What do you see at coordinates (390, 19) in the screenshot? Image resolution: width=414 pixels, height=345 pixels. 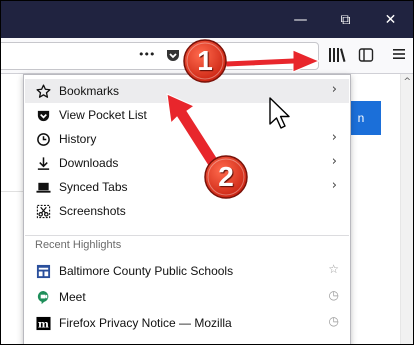 I see `close-button: ✕` at bounding box center [390, 19].